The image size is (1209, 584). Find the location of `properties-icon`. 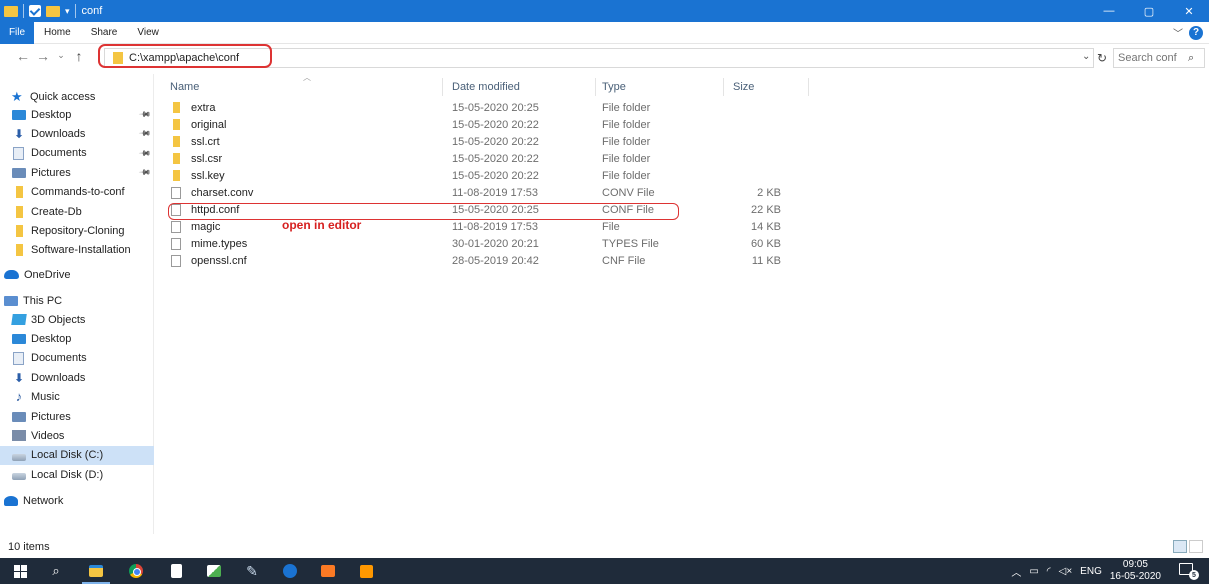

properties-icon is located at coordinates (35, 11).